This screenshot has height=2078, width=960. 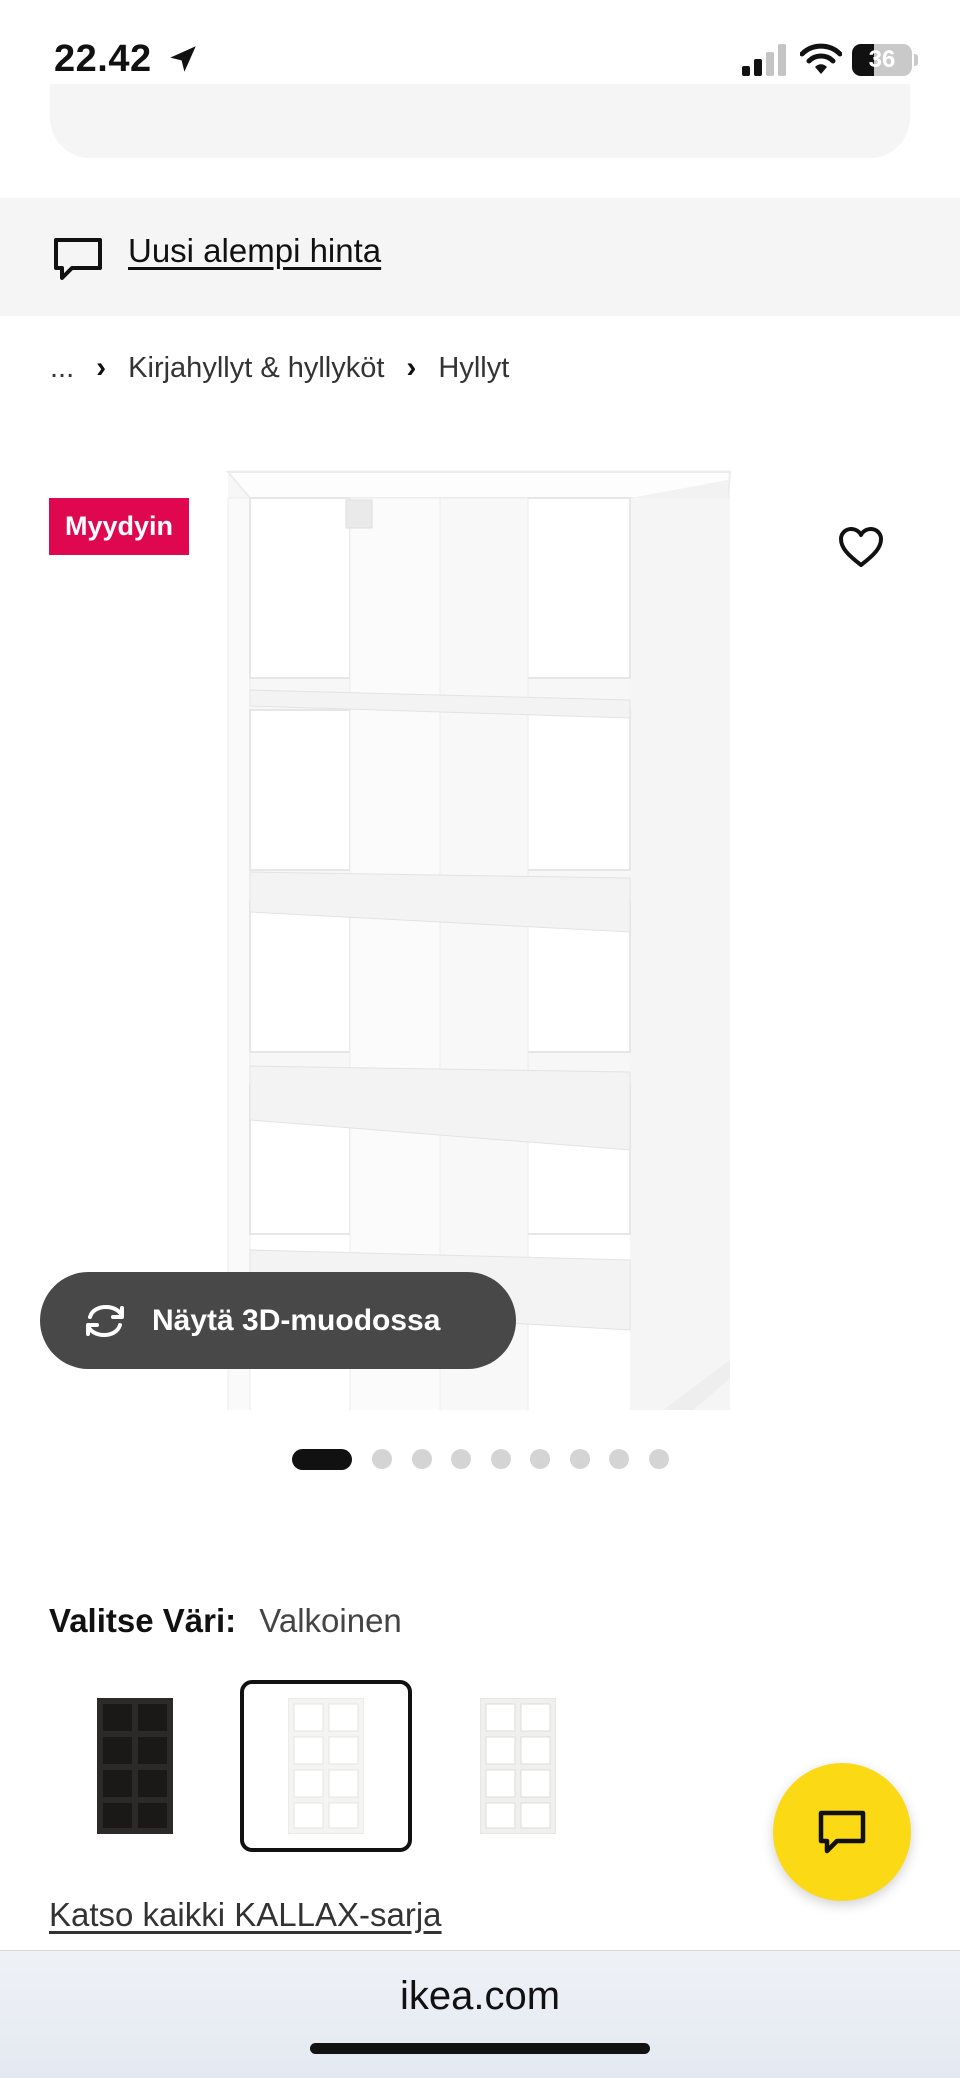 I want to click on view-3d-label: Näytä 3D-muodossa, so click(x=296, y=1320).